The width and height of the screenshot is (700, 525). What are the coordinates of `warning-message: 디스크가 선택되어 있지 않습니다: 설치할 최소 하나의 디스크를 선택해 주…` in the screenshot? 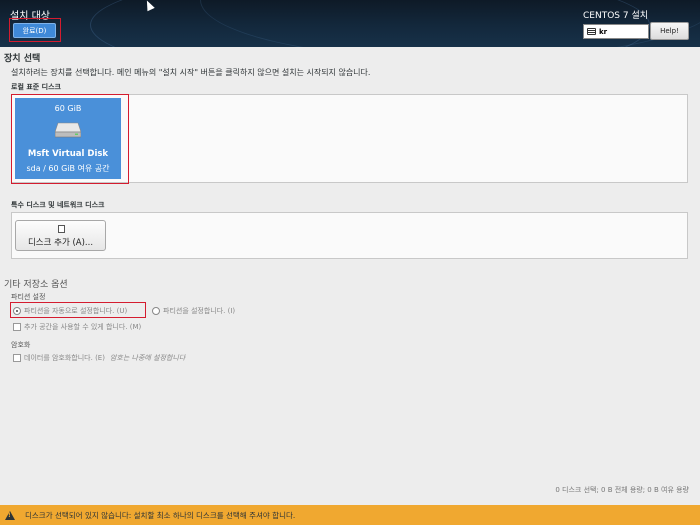 It's located at (160, 515).